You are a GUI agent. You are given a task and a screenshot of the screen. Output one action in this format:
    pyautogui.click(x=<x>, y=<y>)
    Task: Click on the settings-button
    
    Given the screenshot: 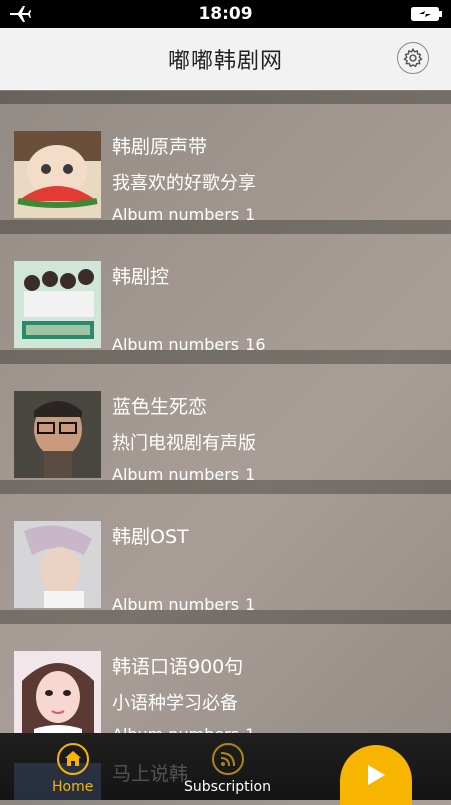 What is the action you would take?
    pyautogui.click(x=413, y=58)
    